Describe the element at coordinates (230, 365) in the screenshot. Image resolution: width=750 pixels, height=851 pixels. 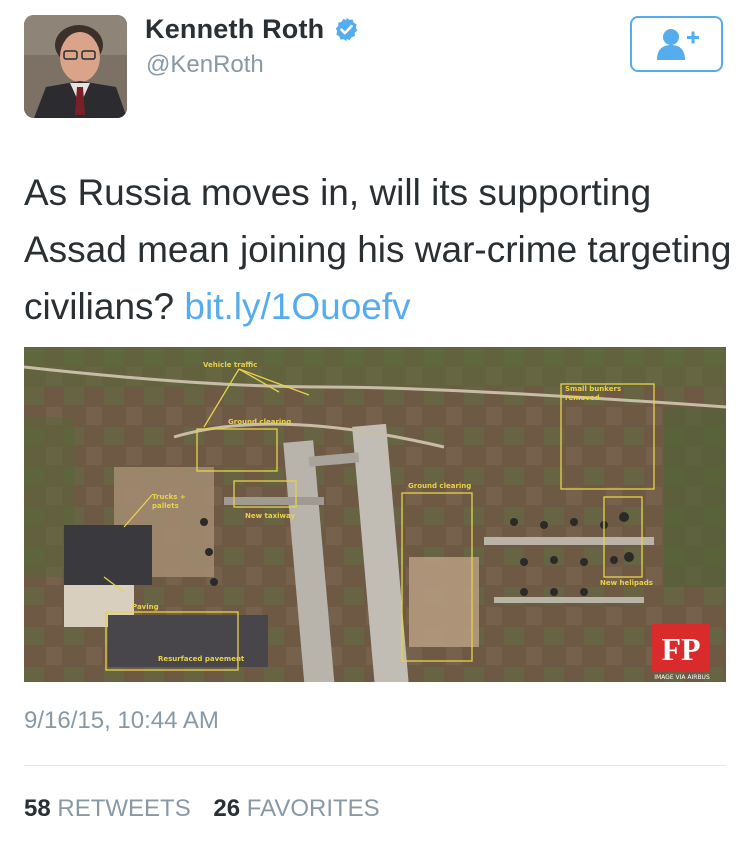
I see `annotation-vehicle-traffic: Vehicle traffic` at that location.